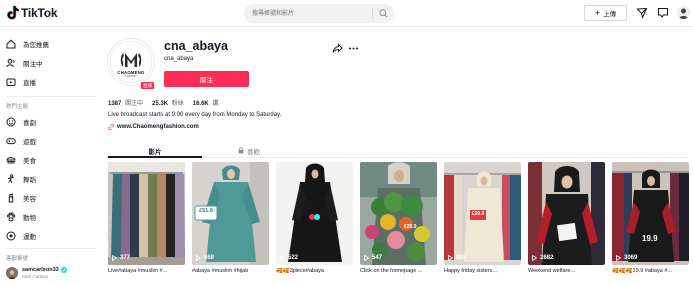 The image size is (693, 284). What do you see at coordinates (147, 85) in the screenshot?
I see `live-badge: 直播` at bounding box center [147, 85].